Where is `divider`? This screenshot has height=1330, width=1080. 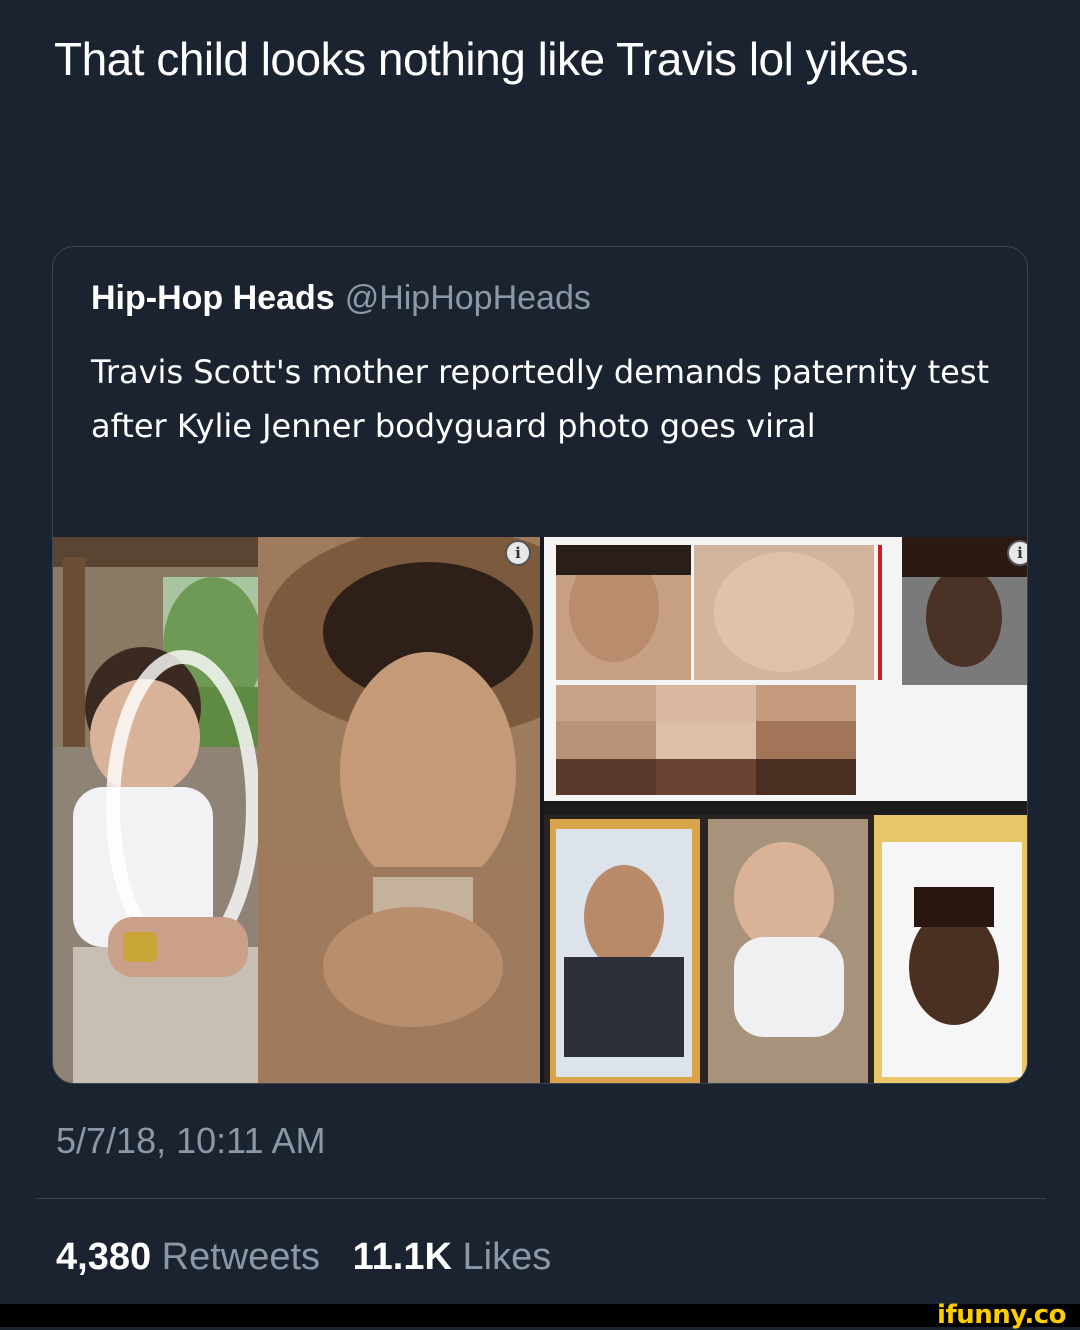 divider is located at coordinates (541, 1198).